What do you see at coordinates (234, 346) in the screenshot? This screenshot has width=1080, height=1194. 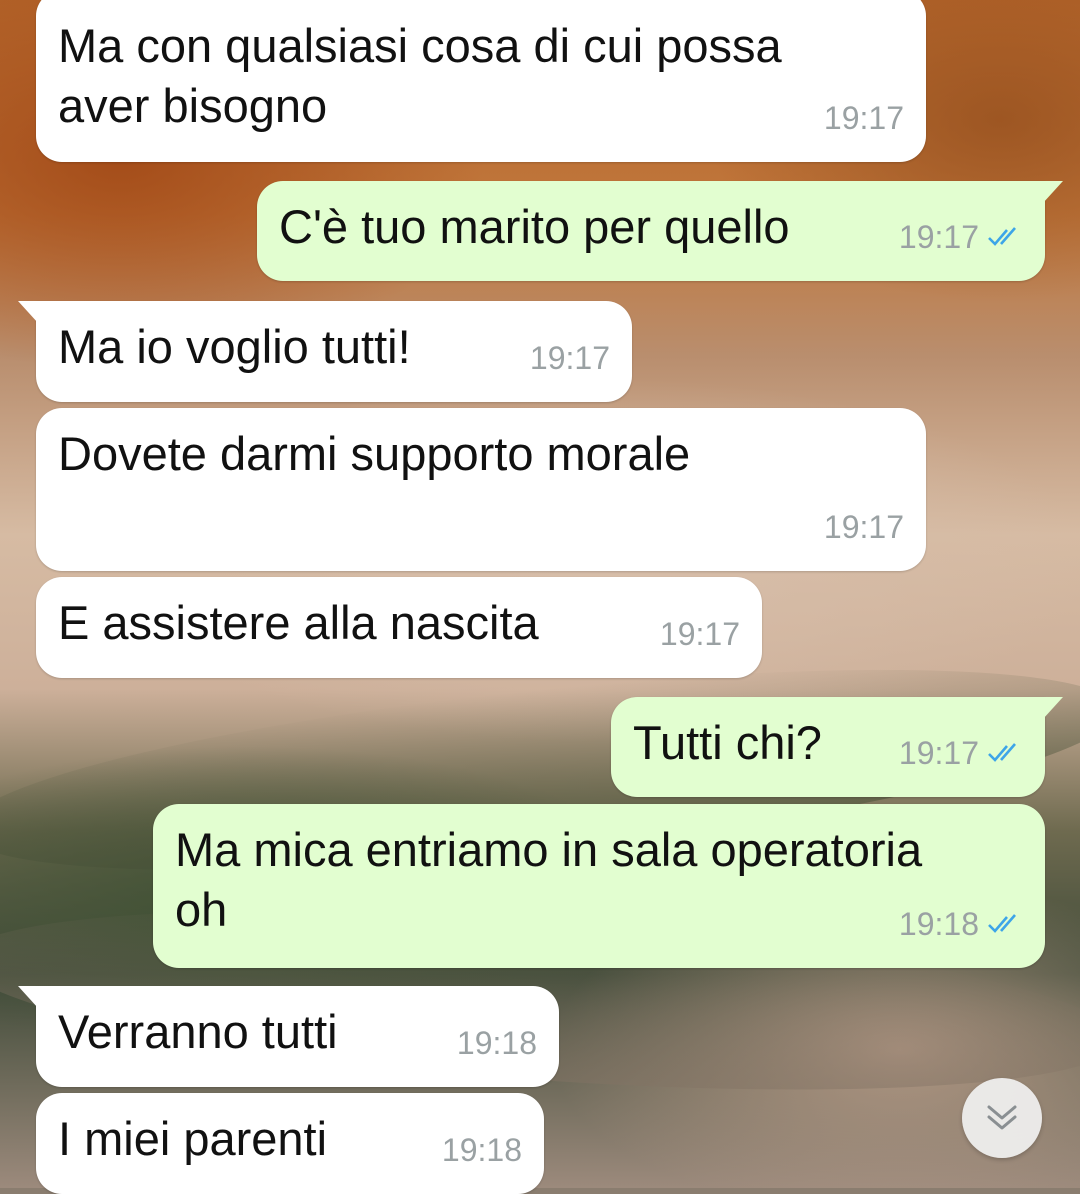 I see `message-text: Ma io voglio tutti!` at bounding box center [234, 346].